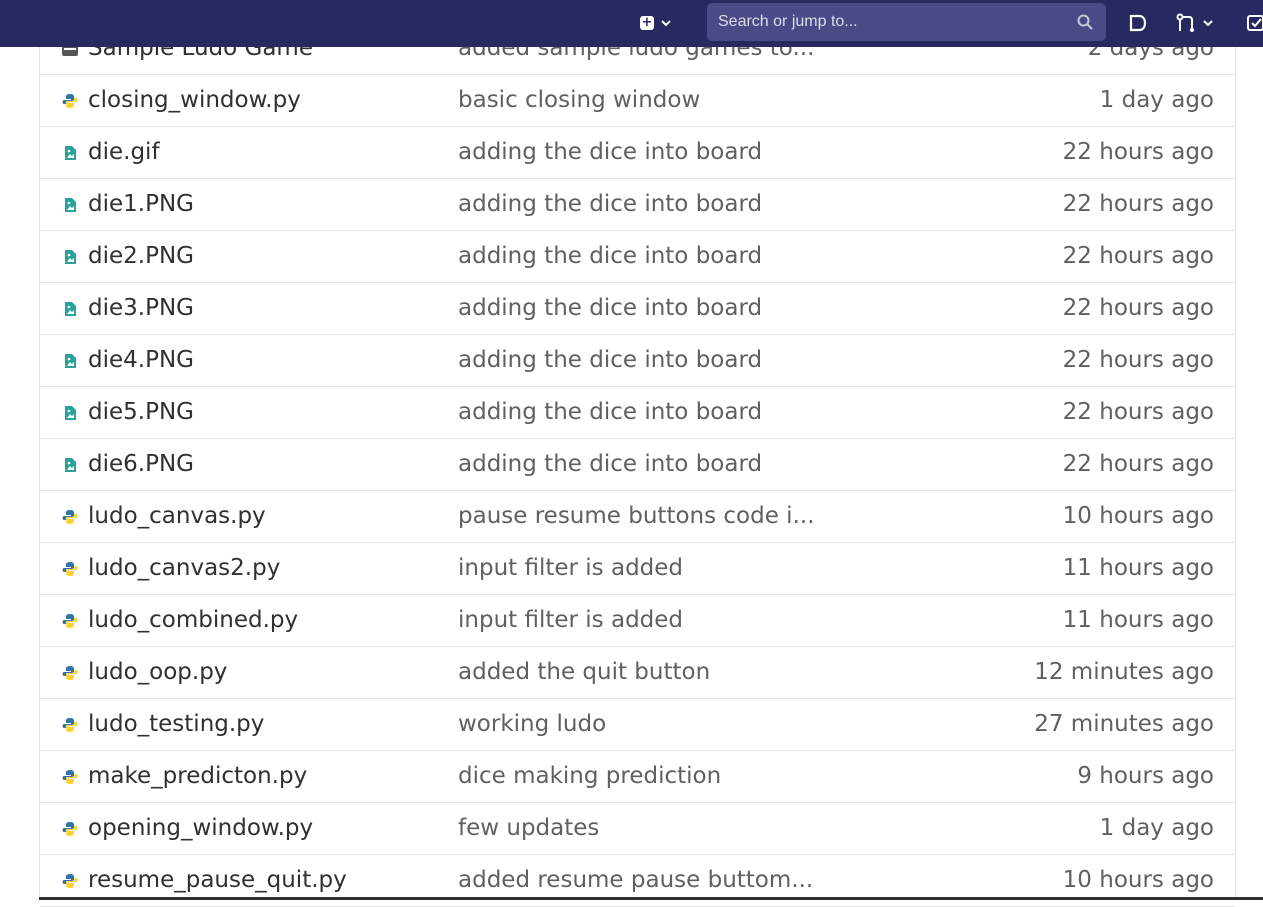  Describe the element at coordinates (1198, 23) in the screenshot. I see `merge-requests-button` at that location.